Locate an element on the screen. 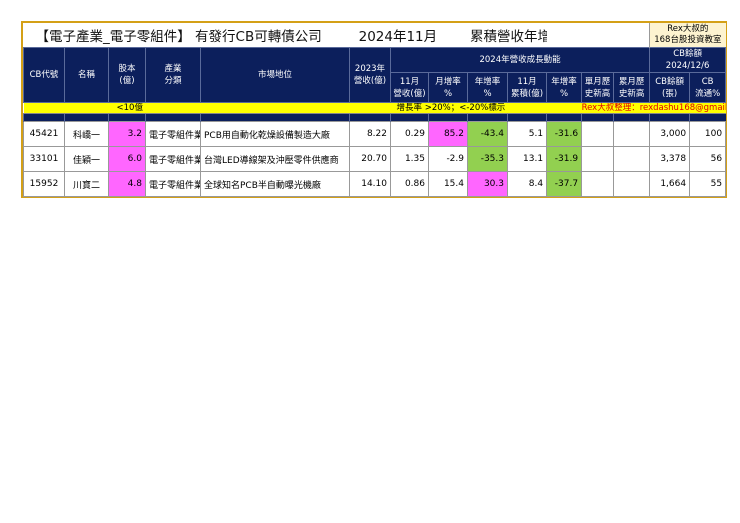 The image size is (740, 523). period-label: 2024年11月 is located at coordinates (398, 37).